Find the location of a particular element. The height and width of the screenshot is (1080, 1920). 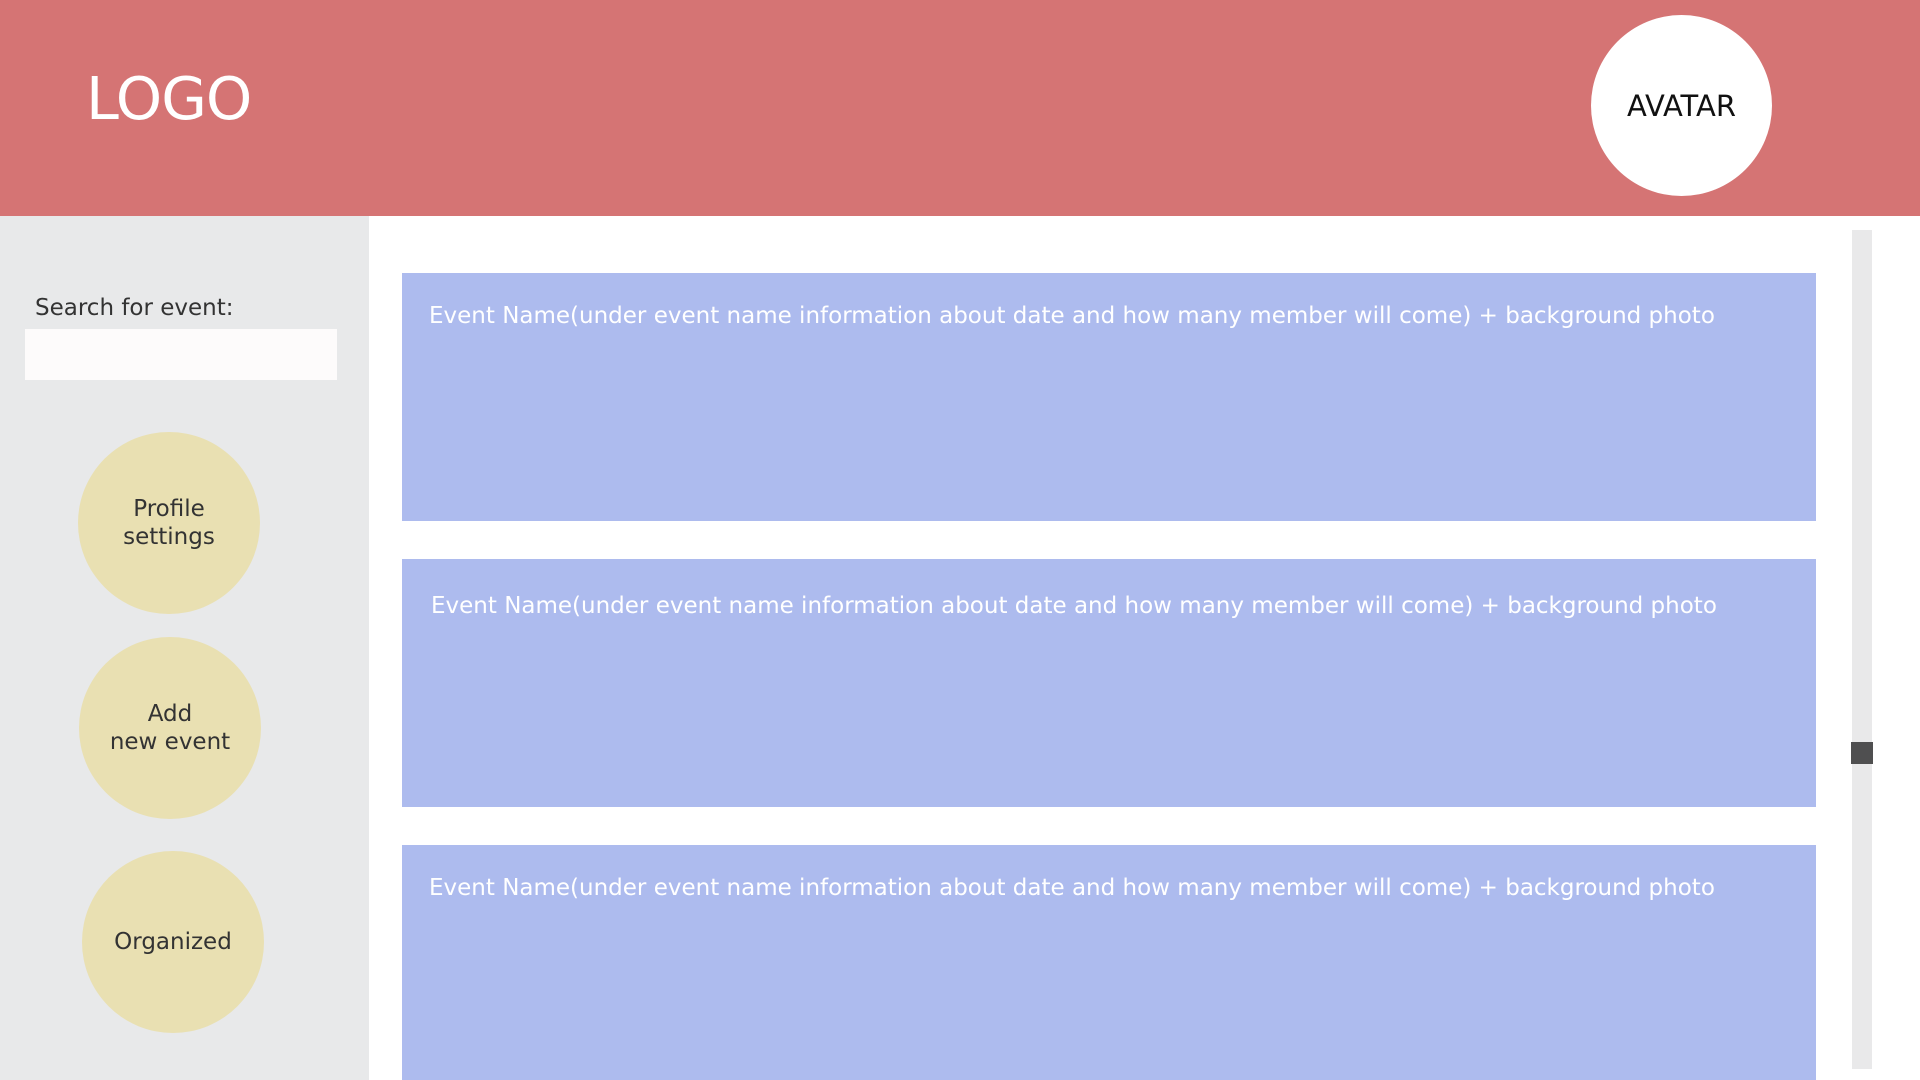

scrollbar-thumb is located at coordinates (1862, 753).